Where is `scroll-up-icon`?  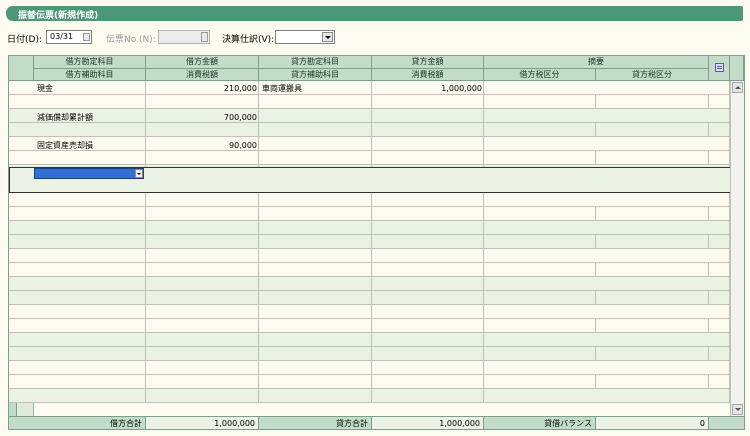 scroll-up-icon is located at coordinates (737, 87).